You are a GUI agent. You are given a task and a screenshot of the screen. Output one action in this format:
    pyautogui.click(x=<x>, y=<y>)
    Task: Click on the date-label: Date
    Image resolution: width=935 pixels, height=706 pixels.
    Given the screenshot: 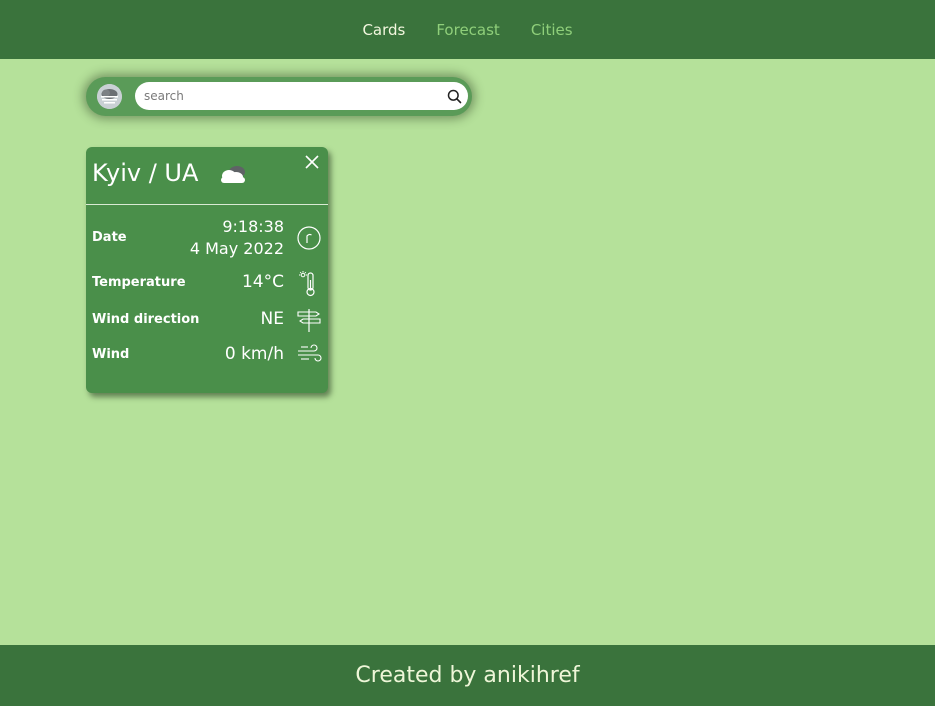 What is the action you would take?
    pyautogui.click(x=109, y=237)
    